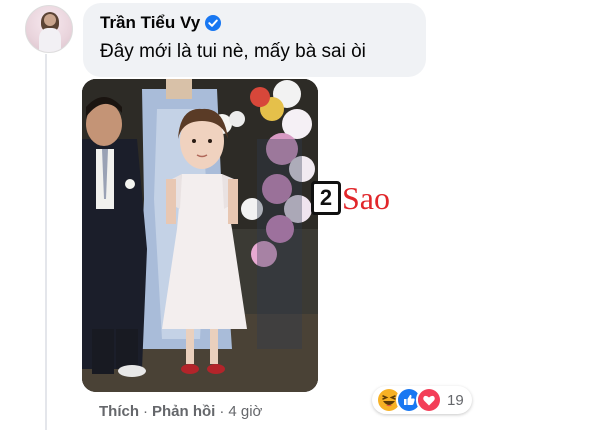  I want to click on reactions-summary: 19, so click(422, 400).